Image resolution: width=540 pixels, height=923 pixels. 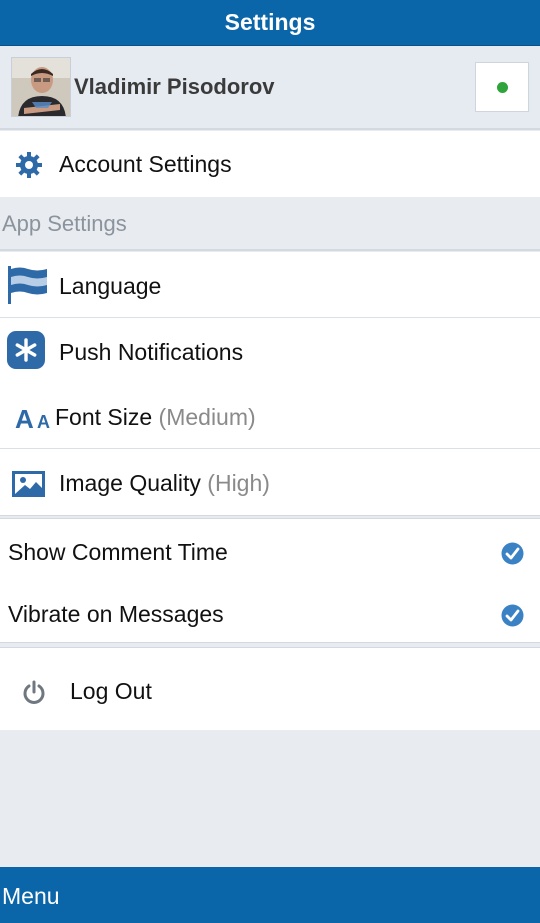 I want to click on font-size-item: A A Font Size (Medium), so click(x=270, y=415).